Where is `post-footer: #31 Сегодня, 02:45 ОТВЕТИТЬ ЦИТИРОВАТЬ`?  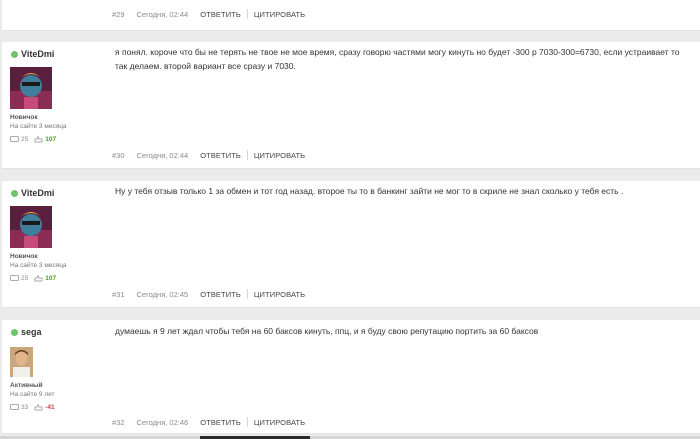
post-footer: #31 Сегодня, 02:45 ОТВЕТИТЬ ЦИТИРОВАТЬ is located at coordinates (208, 294).